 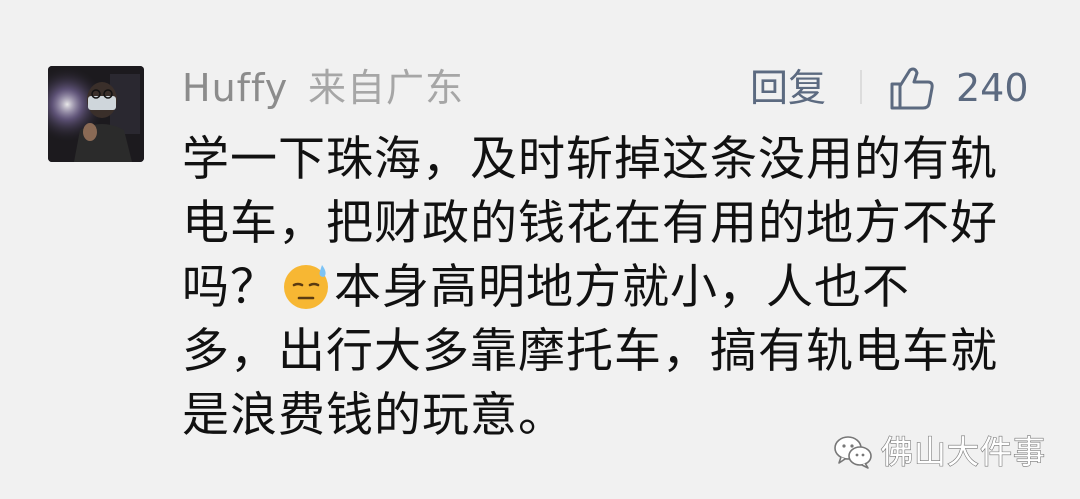 I want to click on thumbs-up-icon, so click(x=912, y=88).